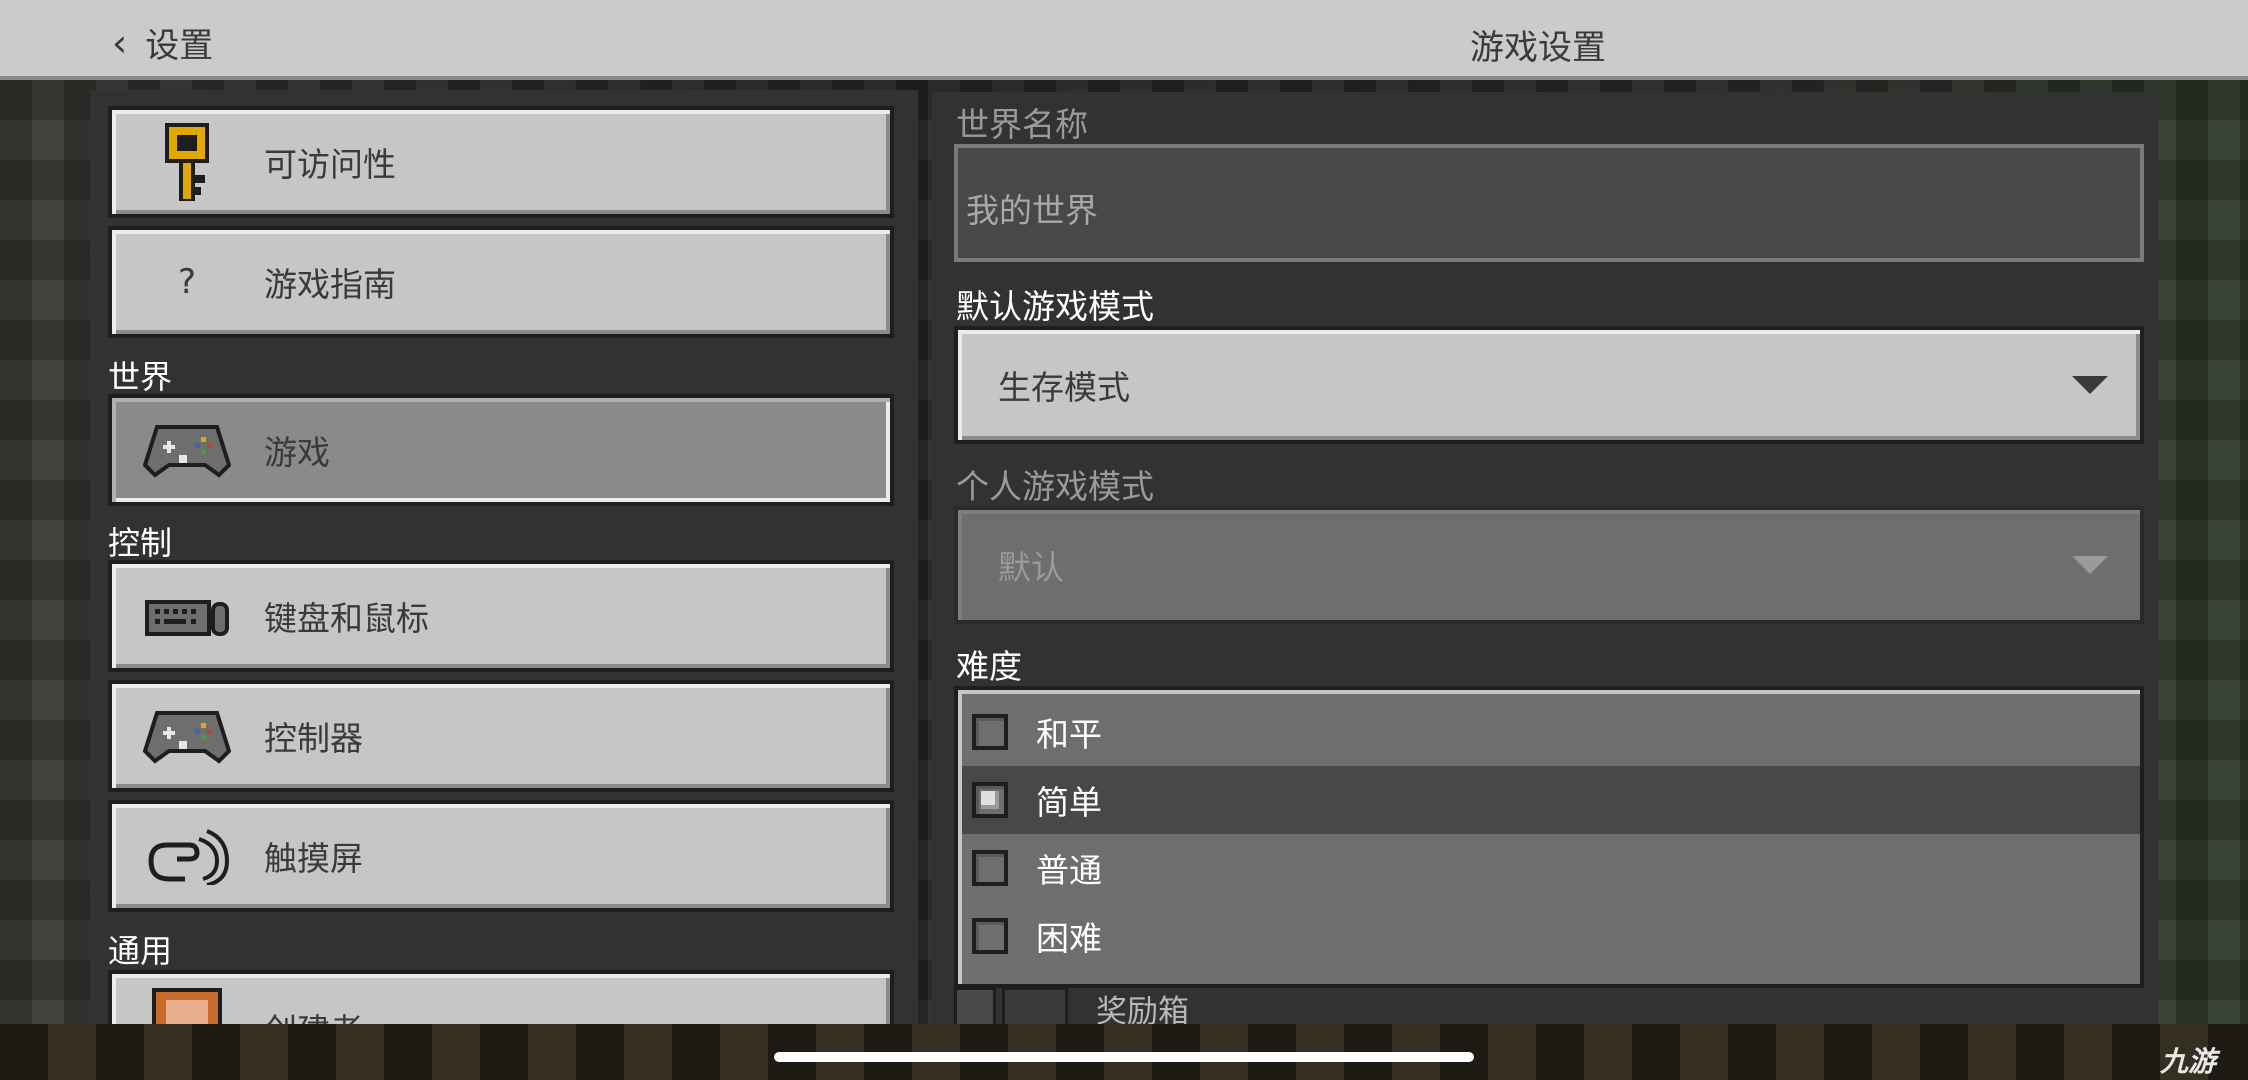 The width and height of the screenshot is (2248, 1080). Describe the element at coordinates (1055, 306) in the screenshot. I see `default-game-mode-label: 默认游戏模式` at that location.